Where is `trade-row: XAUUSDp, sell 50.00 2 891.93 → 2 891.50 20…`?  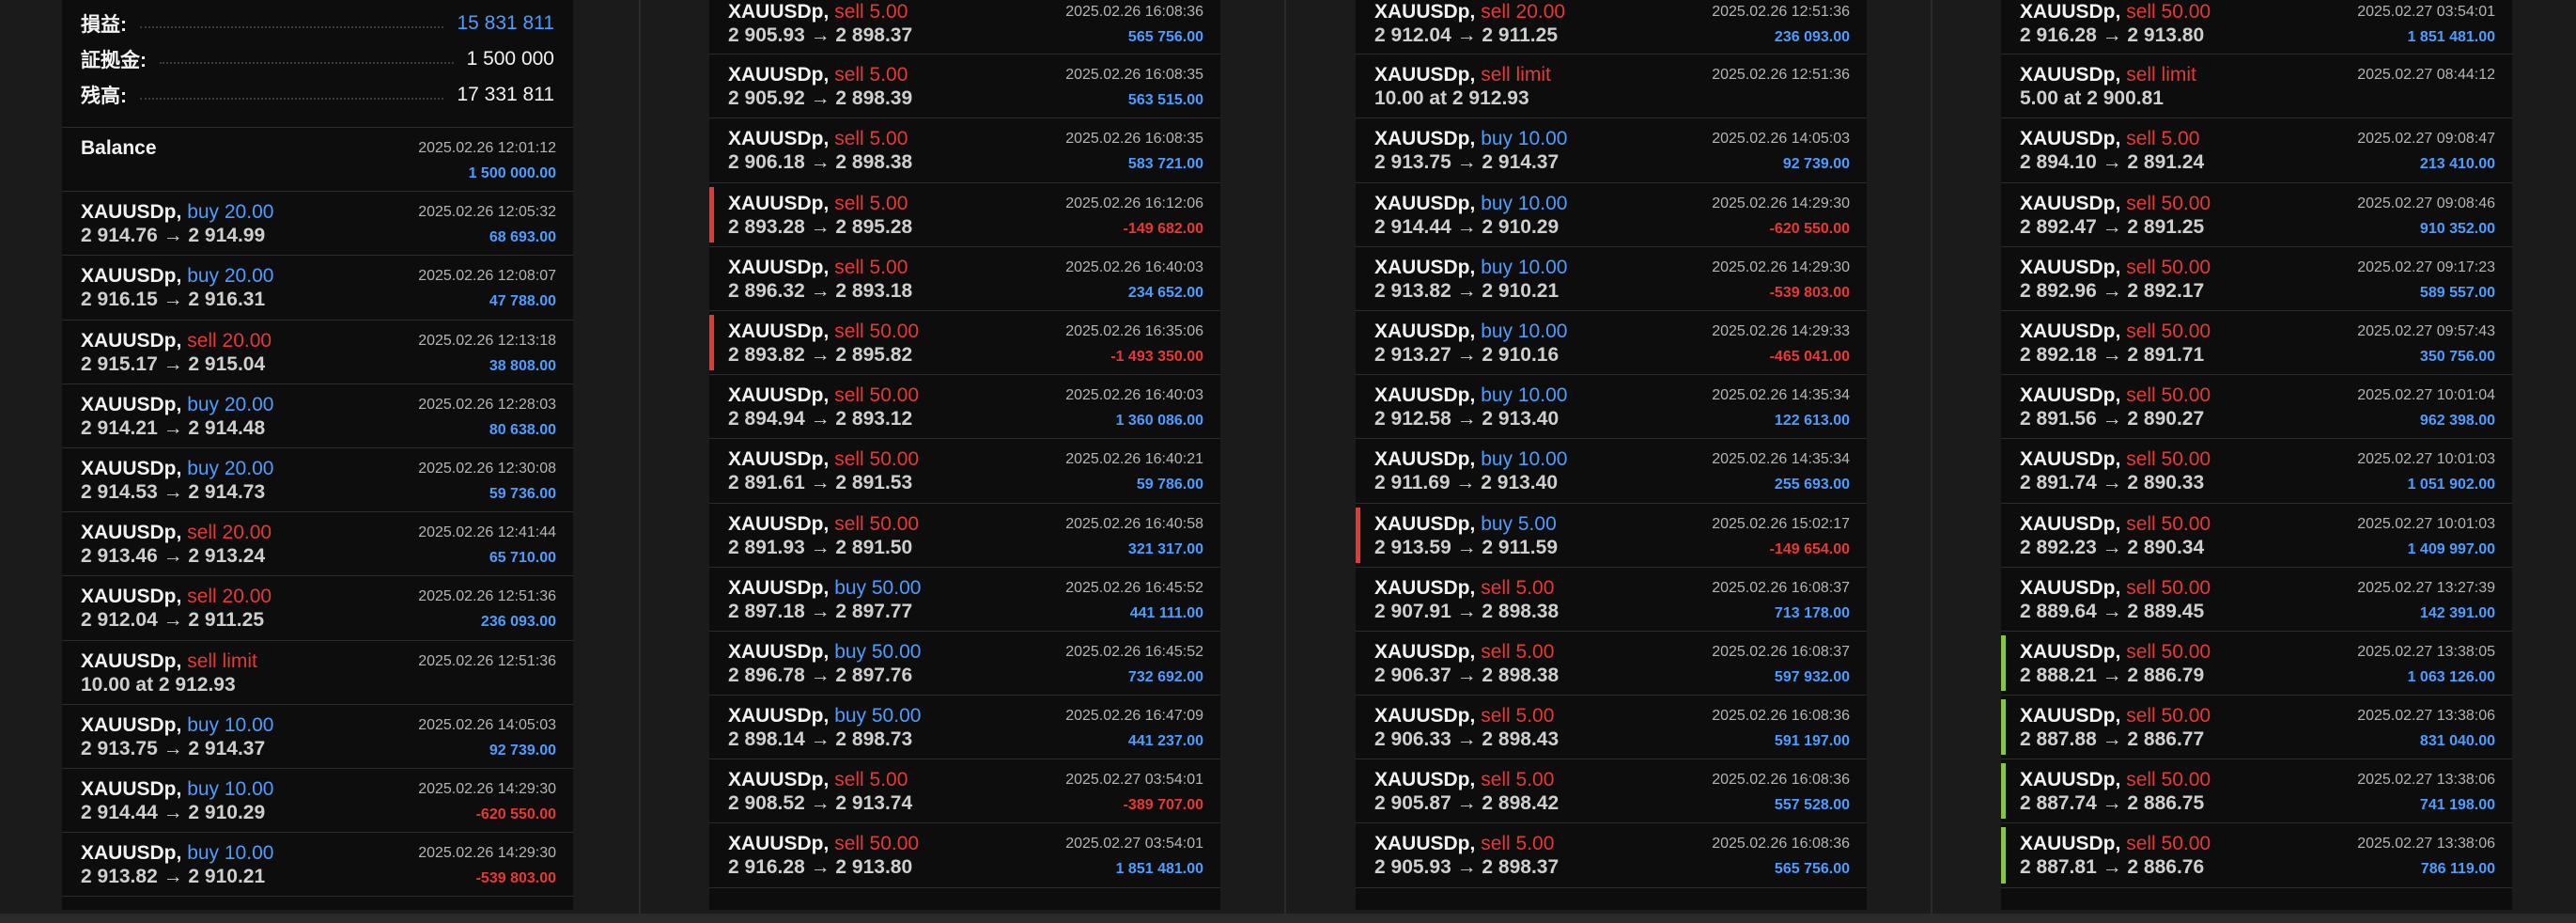 trade-row: XAUUSDp, sell 50.00 2 891.93 → 2 891.50 20… is located at coordinates (965, 536).